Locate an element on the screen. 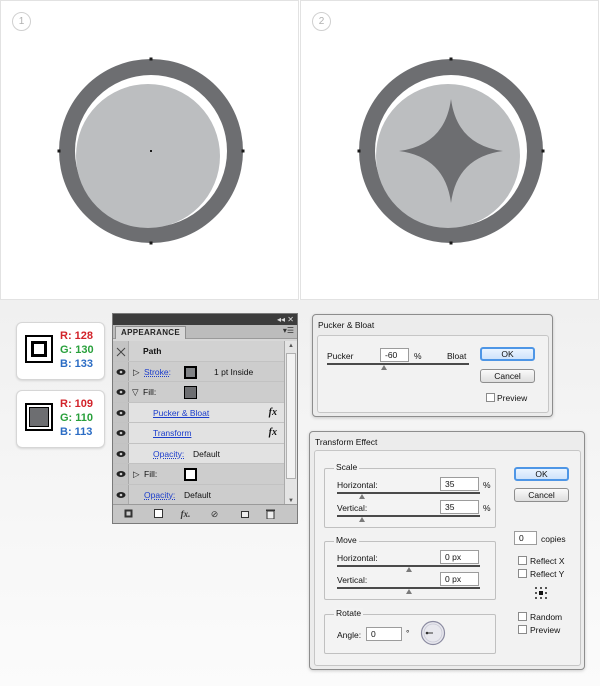 This screenshot has width=600, height=686. random-label: Random is located at coordinates (546, 617).